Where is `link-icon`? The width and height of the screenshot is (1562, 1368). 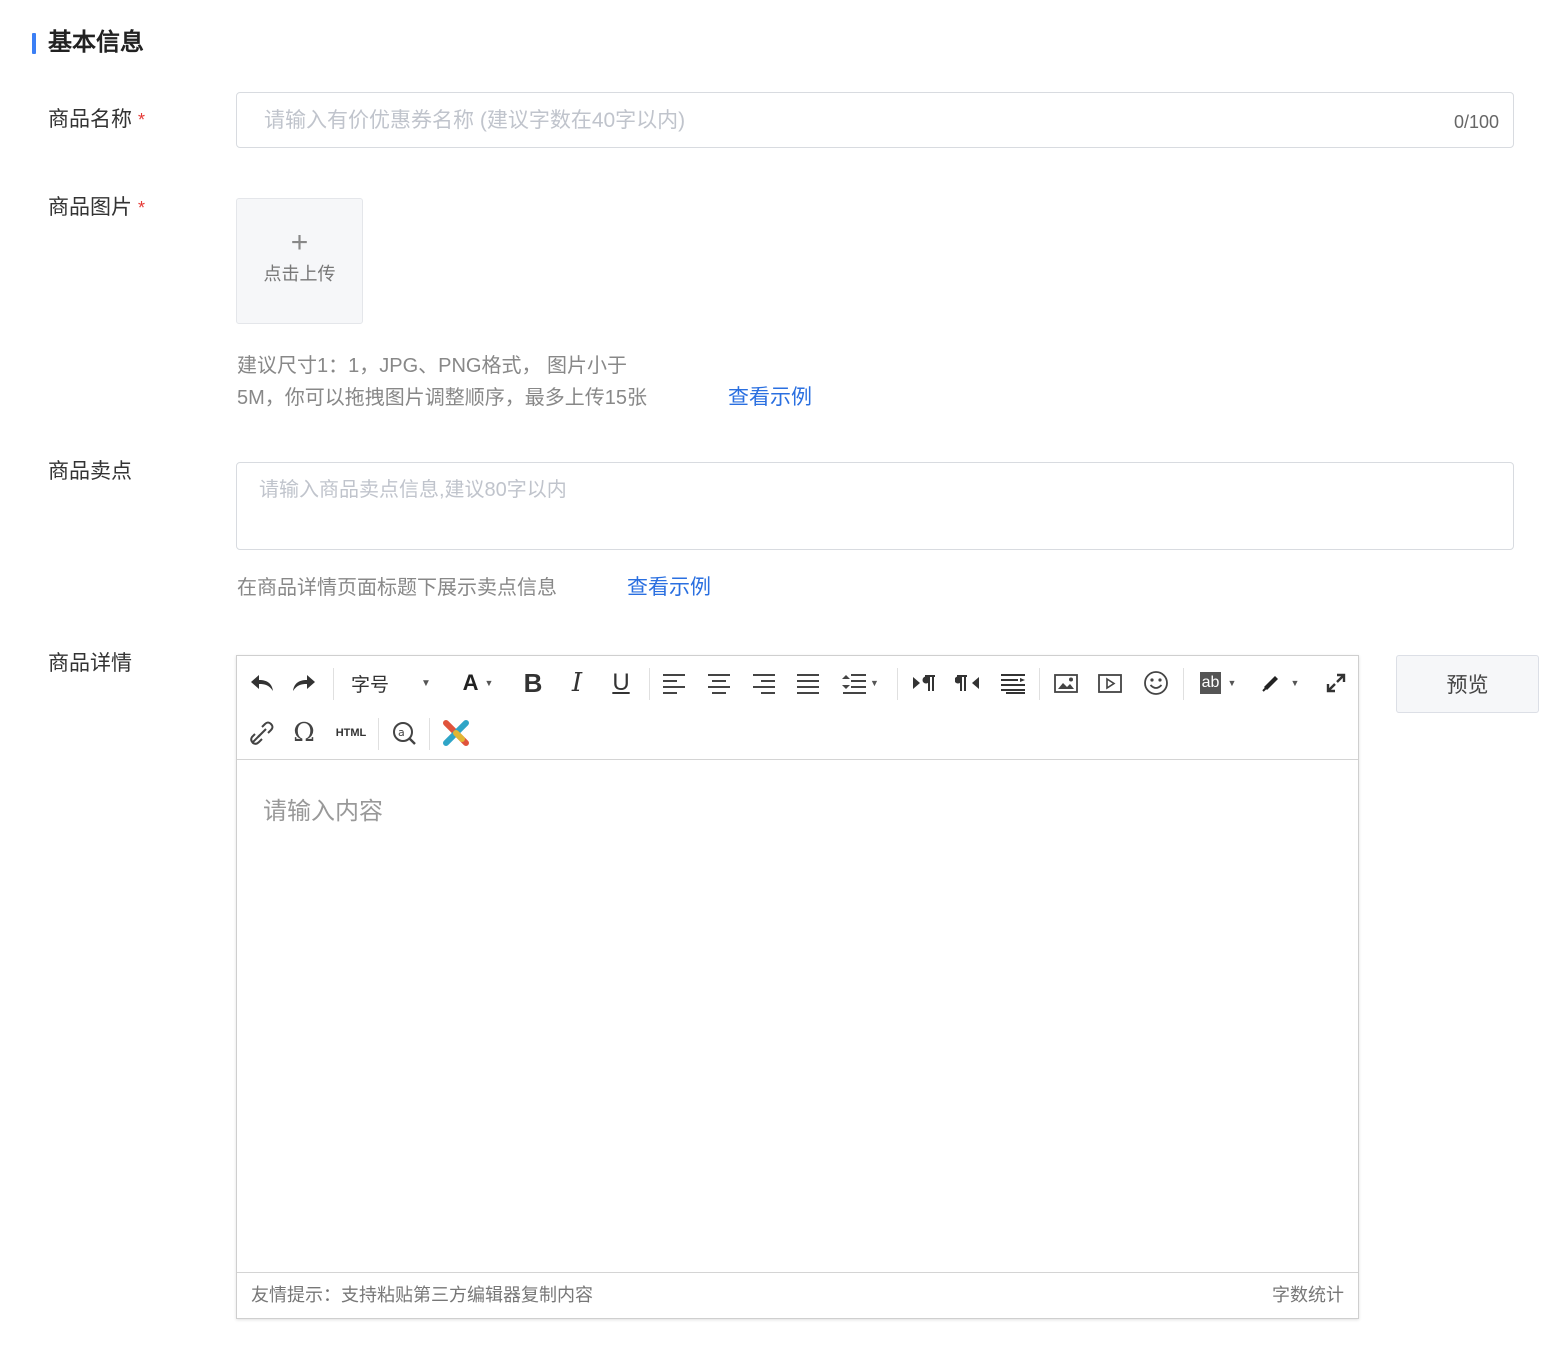 link-icon is located at coordinates (262, 733).